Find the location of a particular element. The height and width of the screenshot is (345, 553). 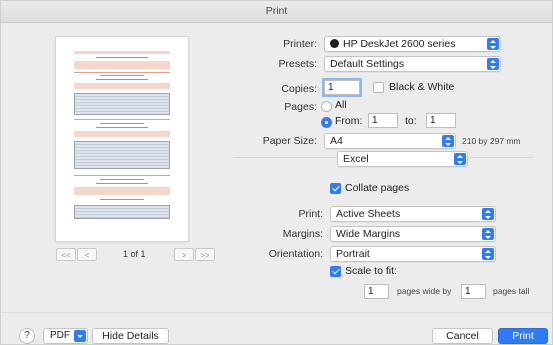

settings-section-popup: Excel is located at coordinates (402, 159).